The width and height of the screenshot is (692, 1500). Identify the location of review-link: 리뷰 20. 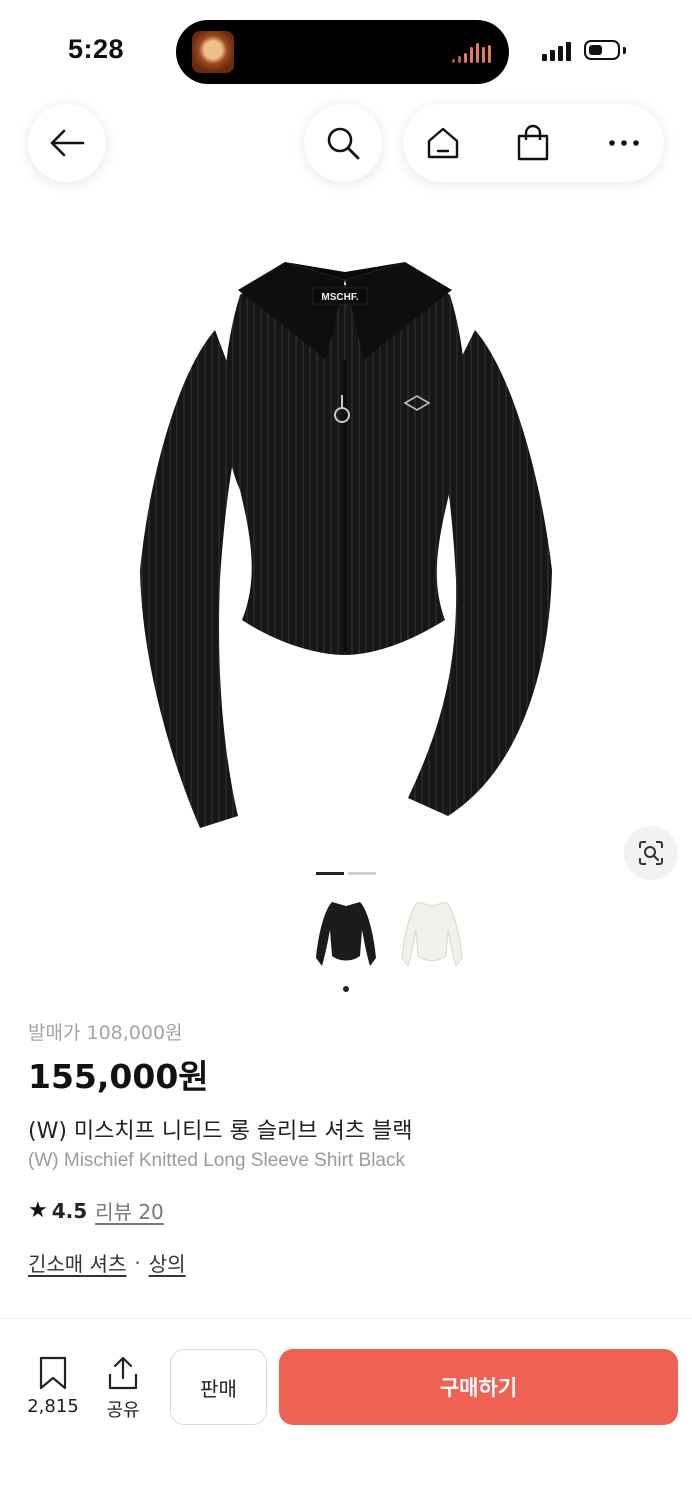
(129, 1210).